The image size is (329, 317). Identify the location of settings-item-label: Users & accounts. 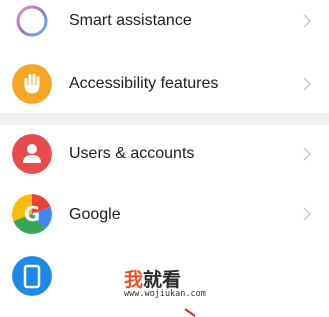
(132, 153).